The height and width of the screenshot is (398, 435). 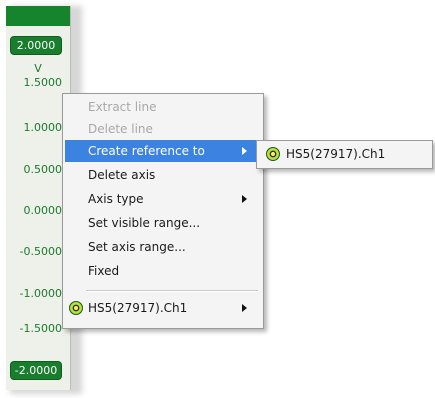 What do you see at coordinates (122, 175) in the screenshot?
I see `menu-item-label: Delete axis` at bounding box center [122, 175].